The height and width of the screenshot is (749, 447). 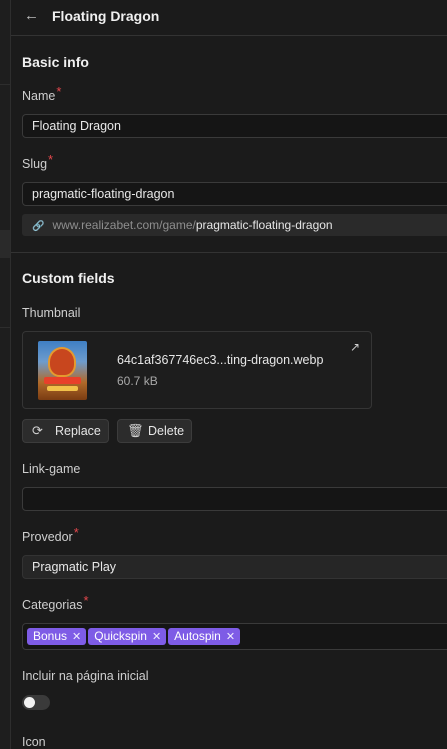 I want to click on name-label: Name*, so click(x=42, y=93).